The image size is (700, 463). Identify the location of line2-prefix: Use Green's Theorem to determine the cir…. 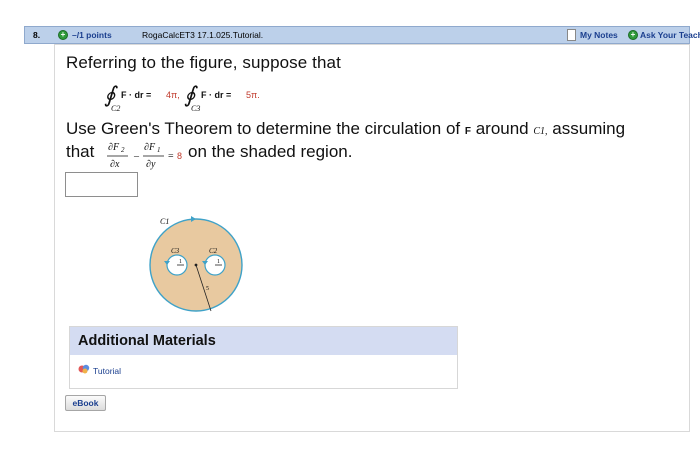
(263, 128).